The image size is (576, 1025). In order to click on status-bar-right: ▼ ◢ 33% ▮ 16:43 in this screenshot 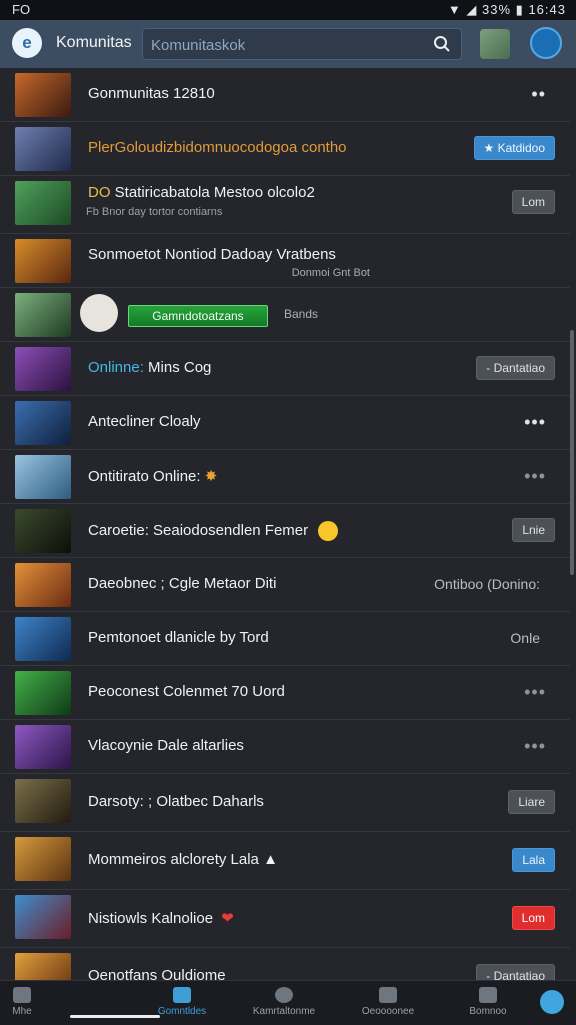, I will do `click(507, 10)`.